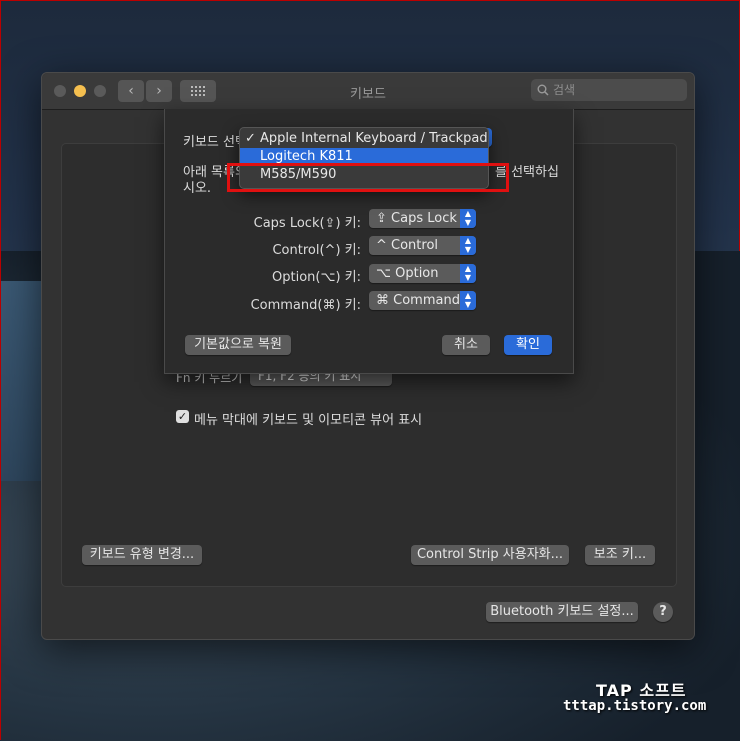 The height and width of the screenshot is (741, 740). I want to click on caps-lock-value: ⇪ Caps Lock, so click(416, 218).